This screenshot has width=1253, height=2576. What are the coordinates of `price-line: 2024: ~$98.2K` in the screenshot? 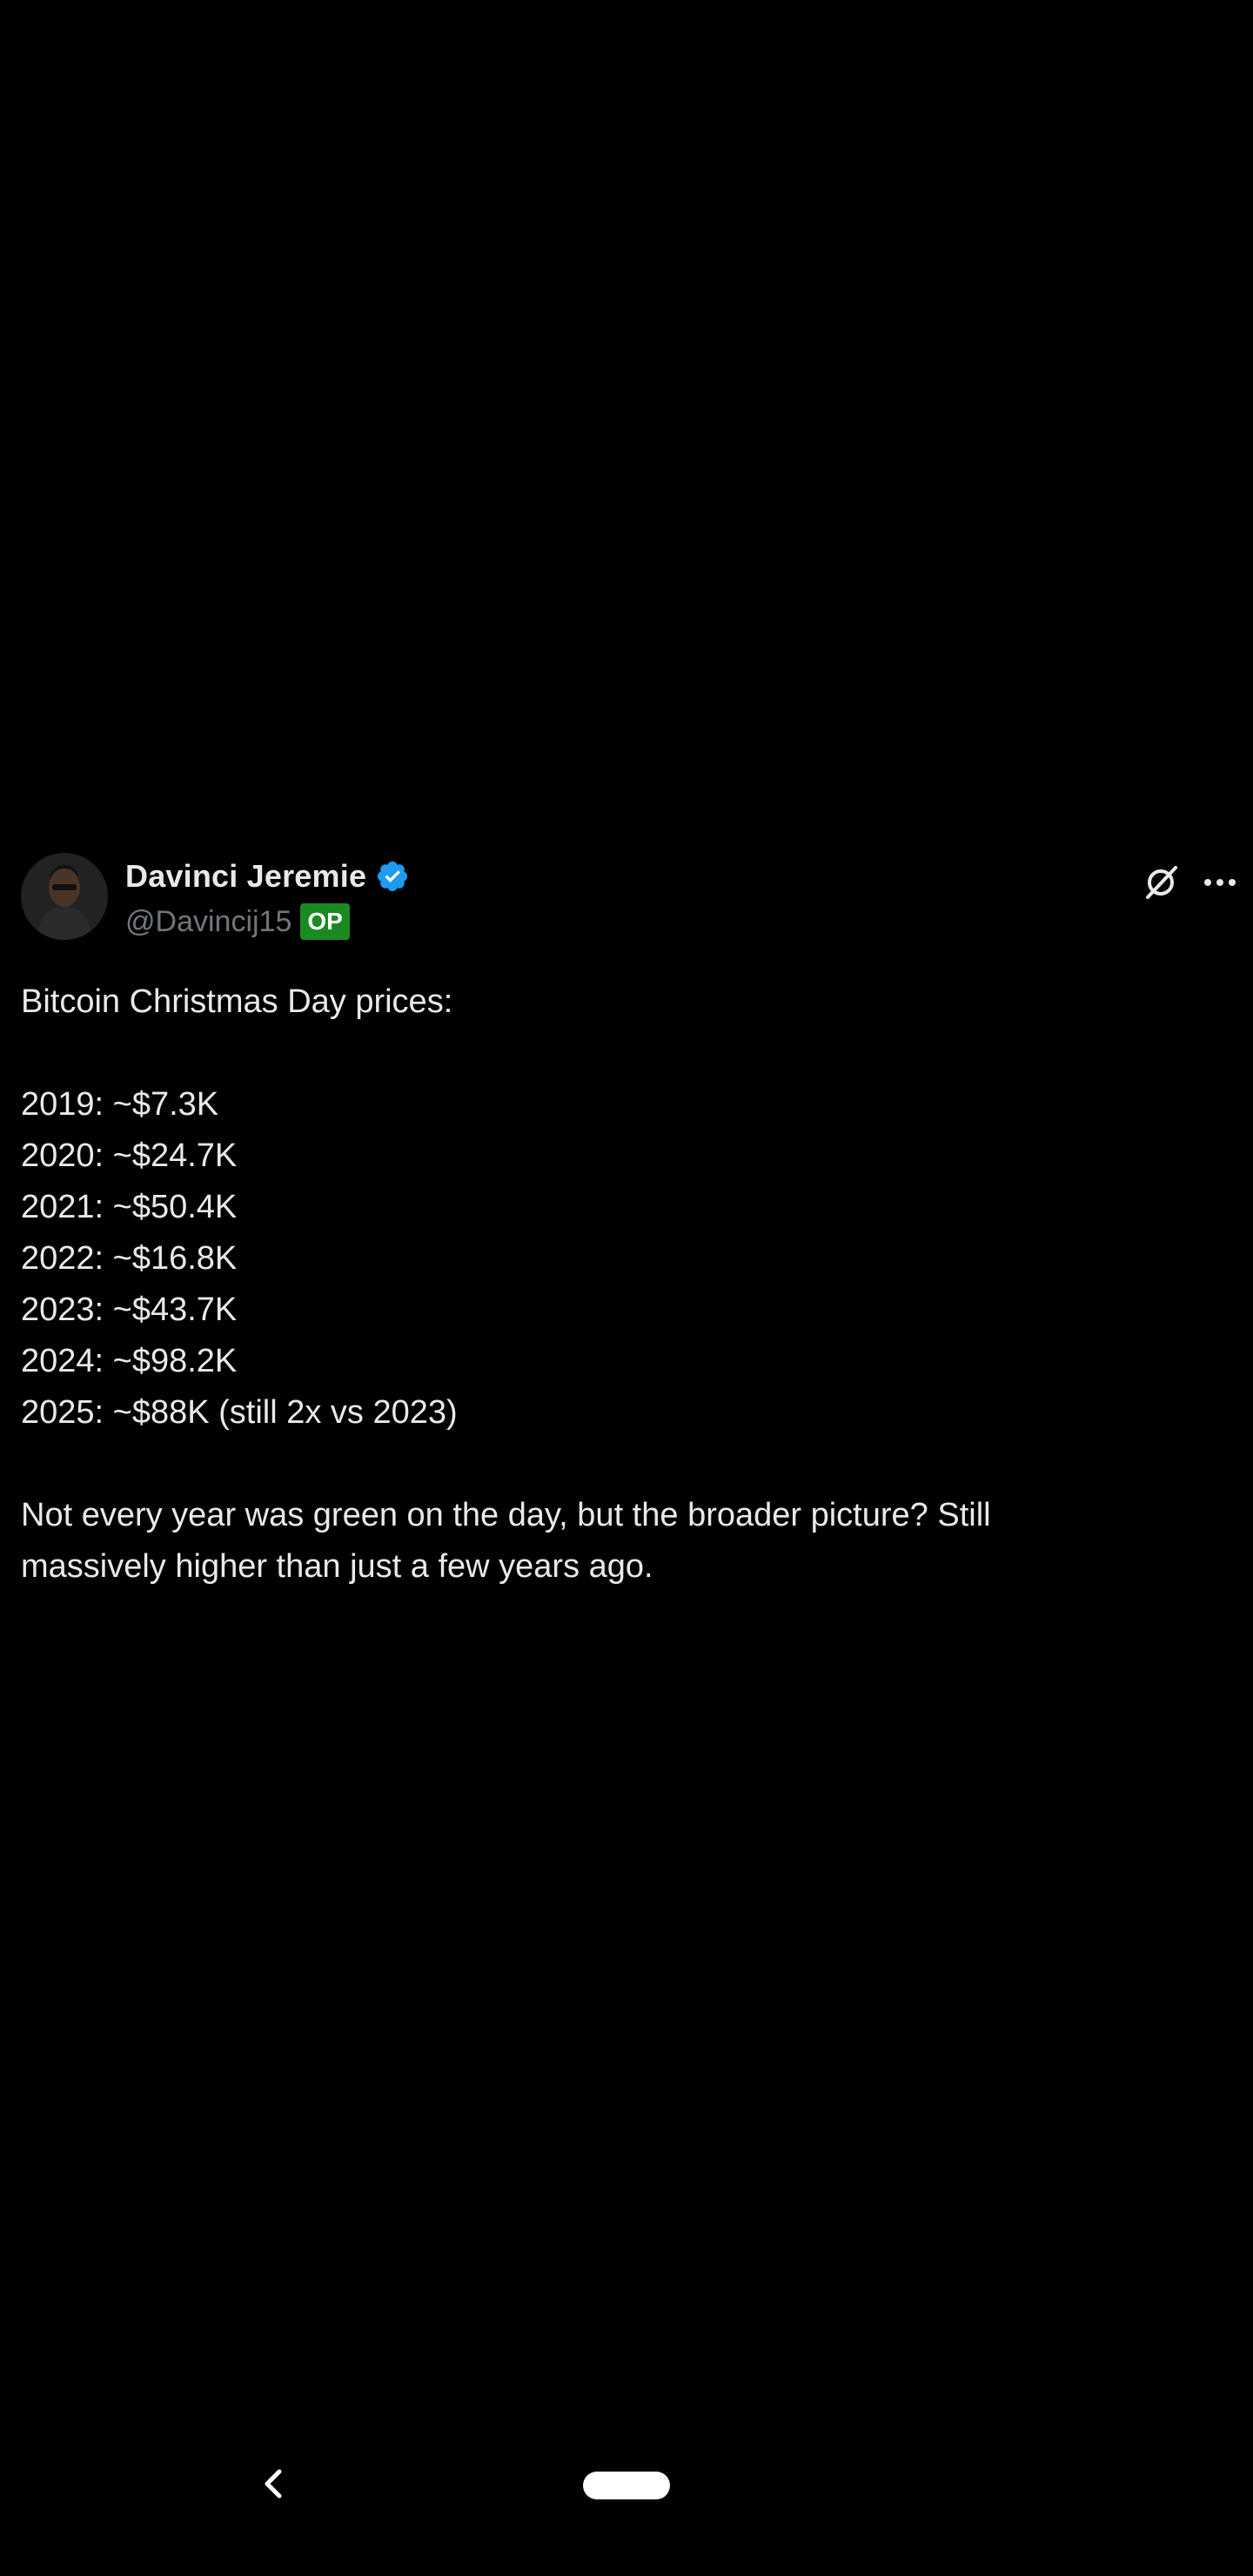 It's located at (129, 1361).